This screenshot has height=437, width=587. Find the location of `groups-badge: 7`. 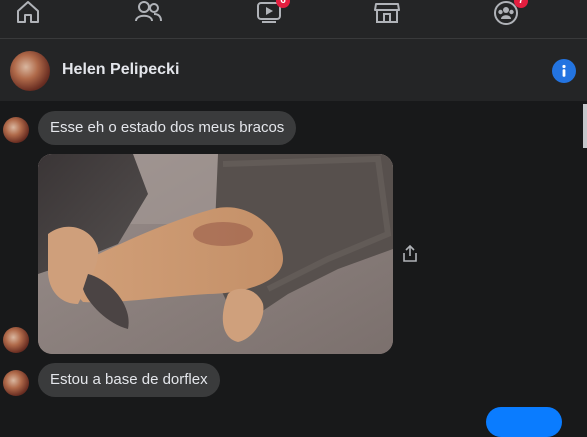

groups-badge: 7 is located at coordinates (521, 4).